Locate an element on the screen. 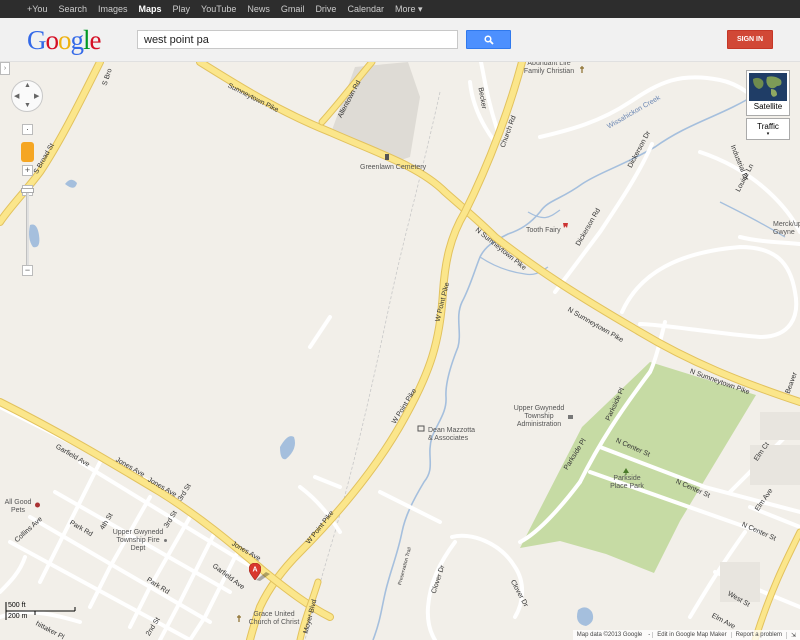 The image size is (800, 640). satellite-toggle: Satellite is located at coordinates (768, 93).